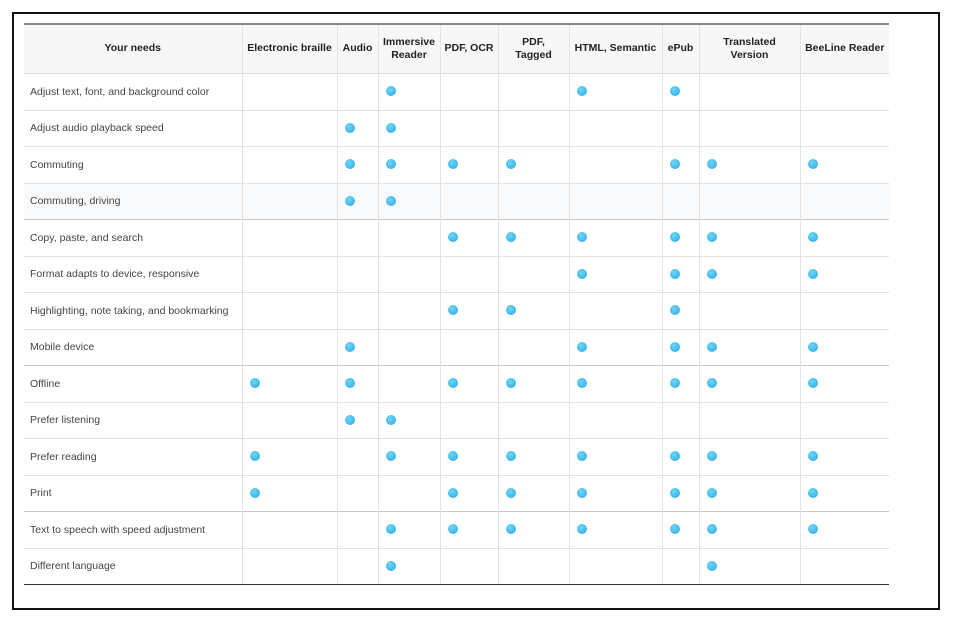  Describe the element at coordinates (133, 237) in the screenshot. I see `need-label: Copy, paste, and search` at that location.